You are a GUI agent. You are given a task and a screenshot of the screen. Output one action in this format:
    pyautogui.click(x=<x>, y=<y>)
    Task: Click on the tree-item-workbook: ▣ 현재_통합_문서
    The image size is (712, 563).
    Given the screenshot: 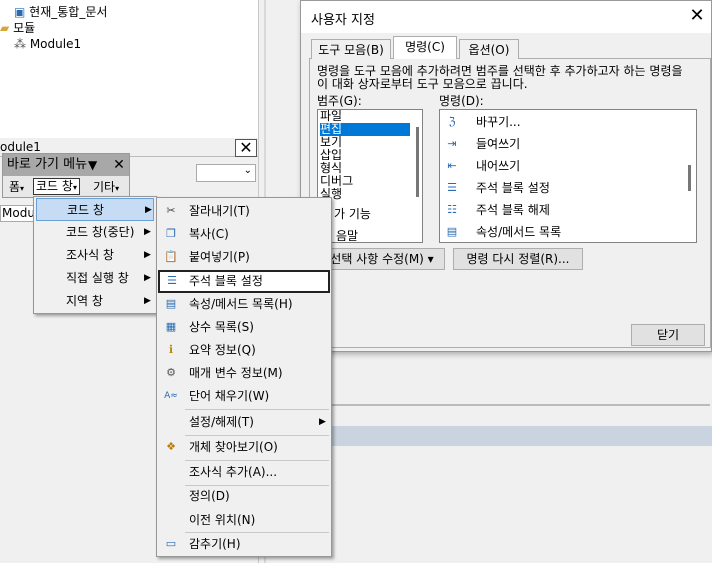 What is the action you would take?
    pyautogui.click(x=60, y=12)
    